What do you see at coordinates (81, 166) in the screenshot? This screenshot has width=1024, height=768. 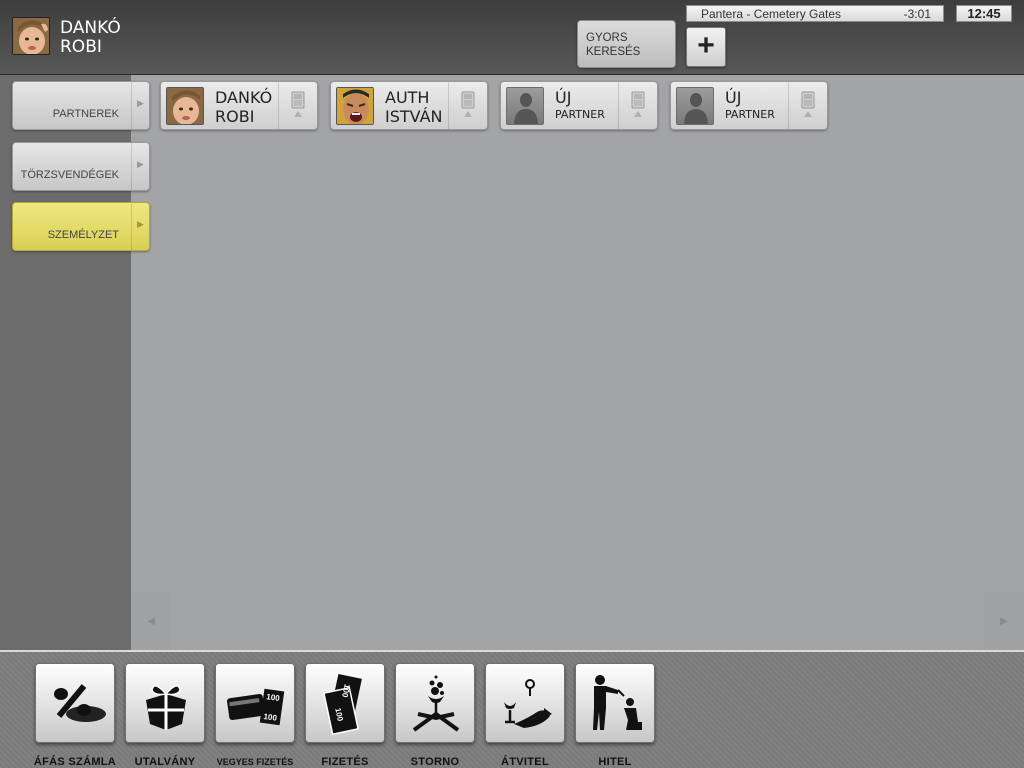 I see `sidebar-item-torzsvendegek: TÖRZSVENDÉGEK ▶` at bounding box center [81, 166].